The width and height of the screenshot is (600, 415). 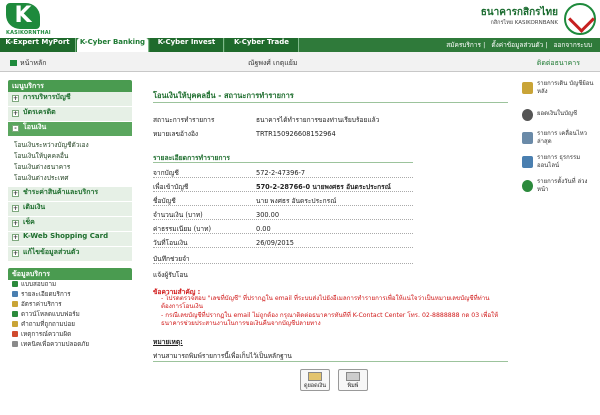 I want to click on menu-item-cheque: + เช็ค, so click(x=70, y=224).